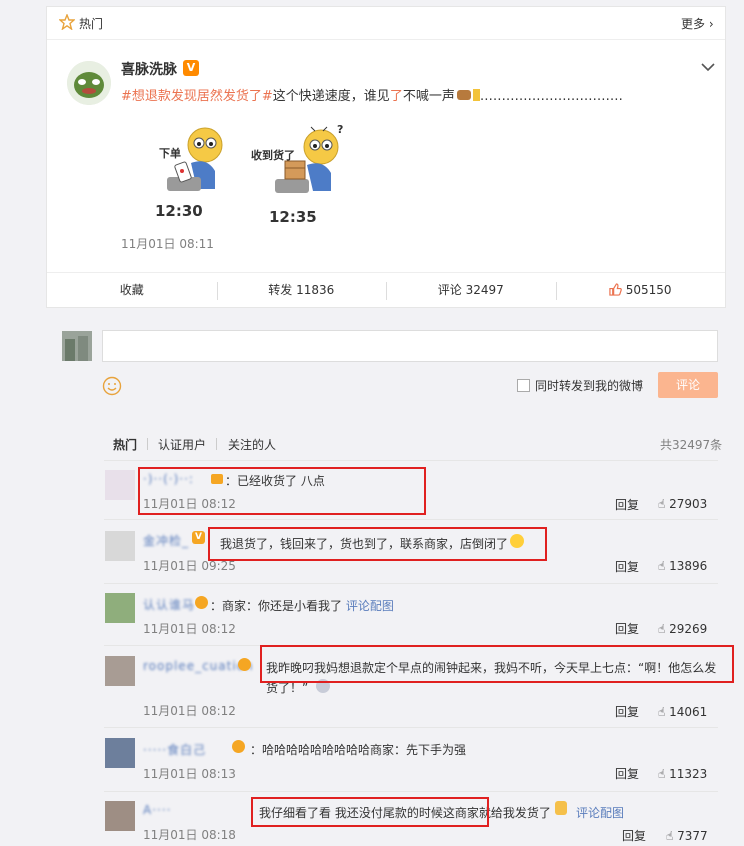 The height and width of the screenshot is (846, 744). Describe the element at coordinates (688, 566) in the screenshot. I see `like-count: 13896` at that location.